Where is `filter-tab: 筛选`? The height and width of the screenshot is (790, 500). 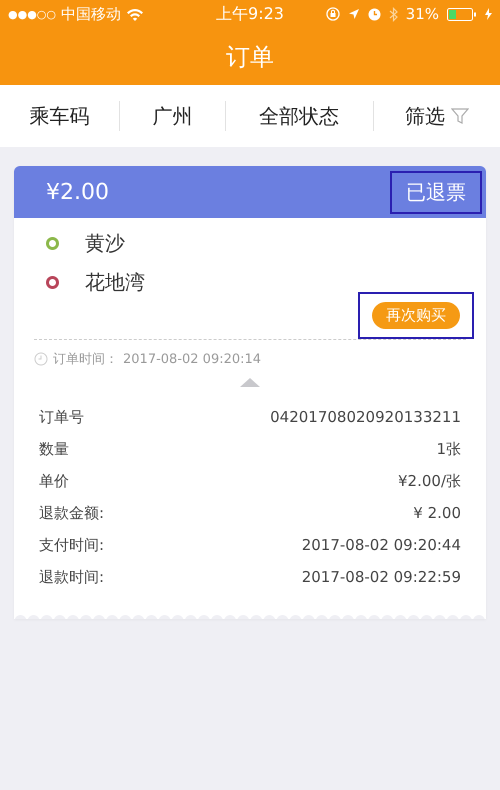 filter-tab: 筛选 is located at coordinates (437, 116).